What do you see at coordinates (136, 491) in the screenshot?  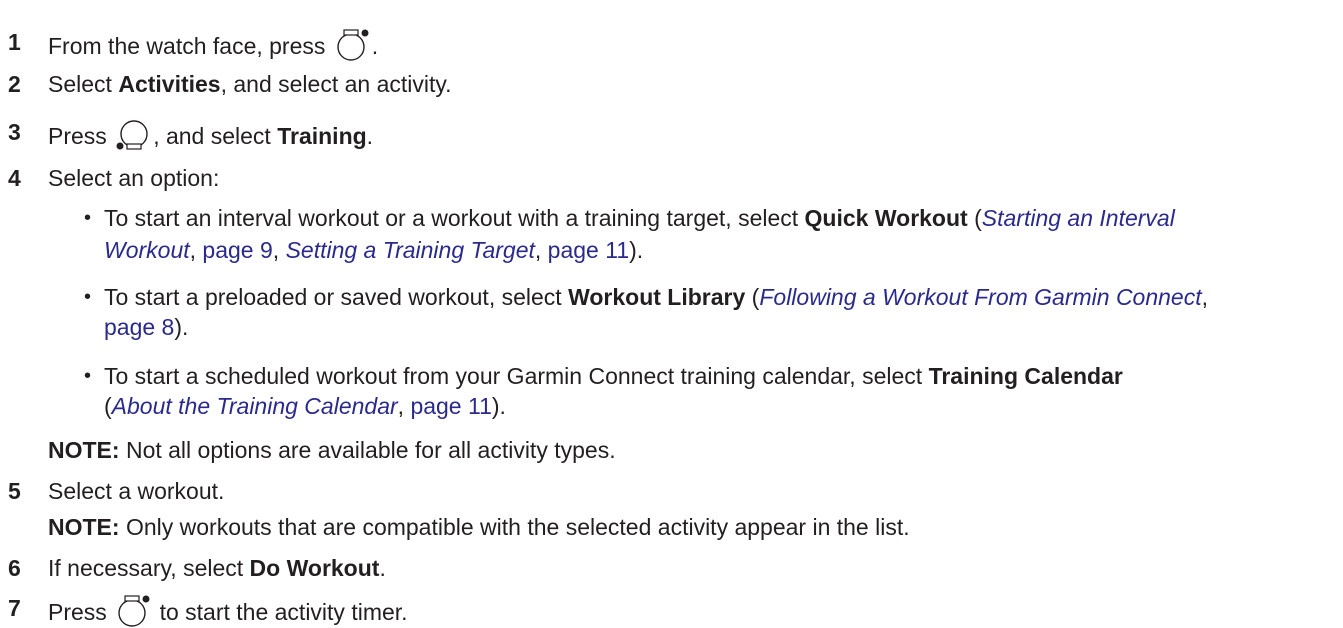 I see `step-text: Select a workout.` at bounding box center [136, 491].